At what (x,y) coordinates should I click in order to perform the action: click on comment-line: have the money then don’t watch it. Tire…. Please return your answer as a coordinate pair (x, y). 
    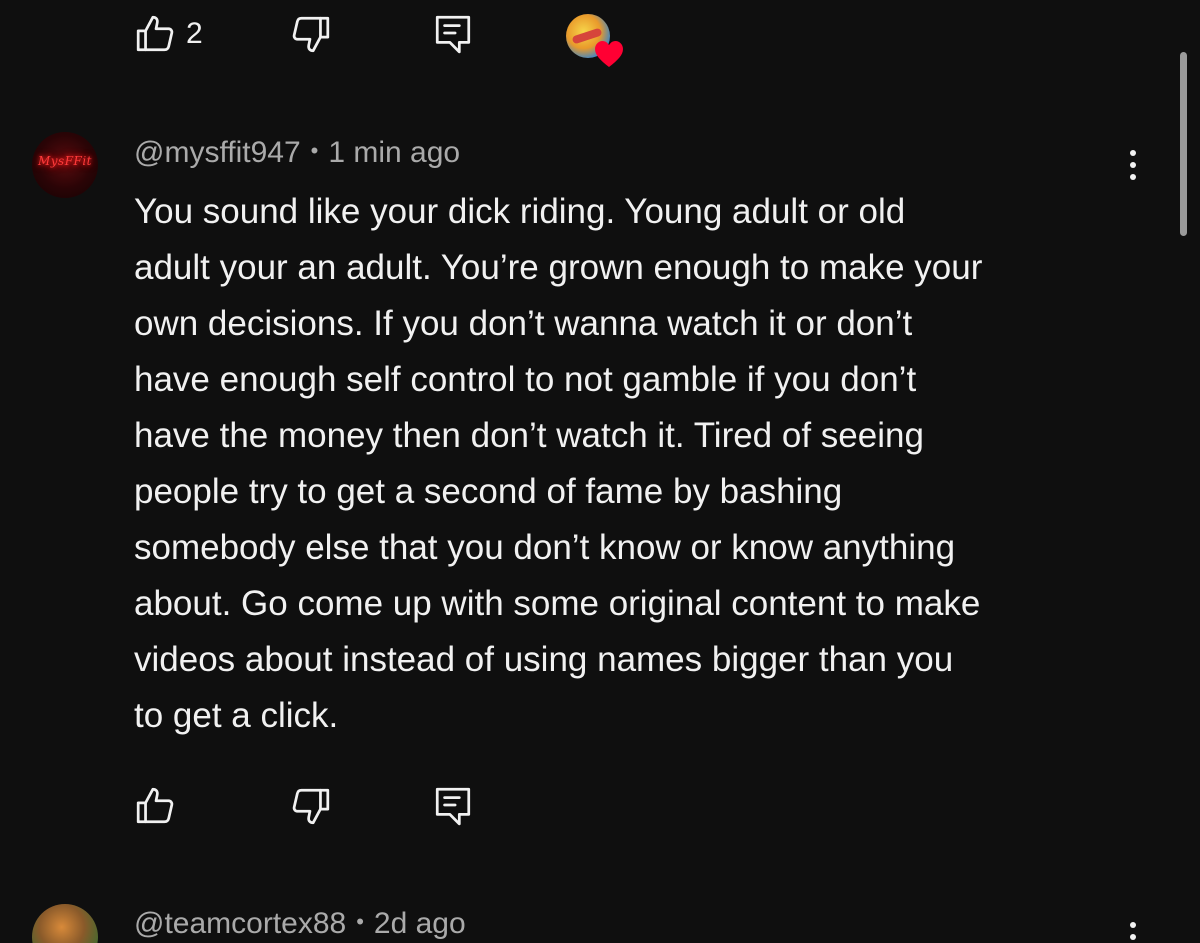
    Looking at the image, I should click on (529, 435).